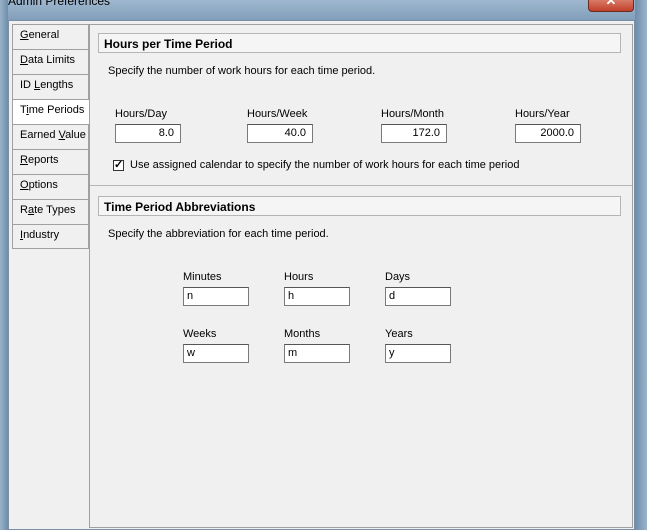  I want to click on years-label: Years, so click(399, 334).